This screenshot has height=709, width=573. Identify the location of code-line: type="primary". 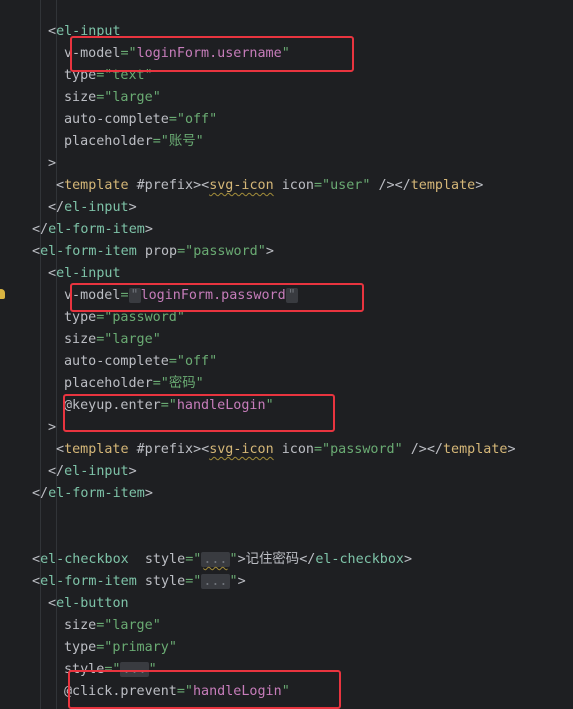
(286, 648).